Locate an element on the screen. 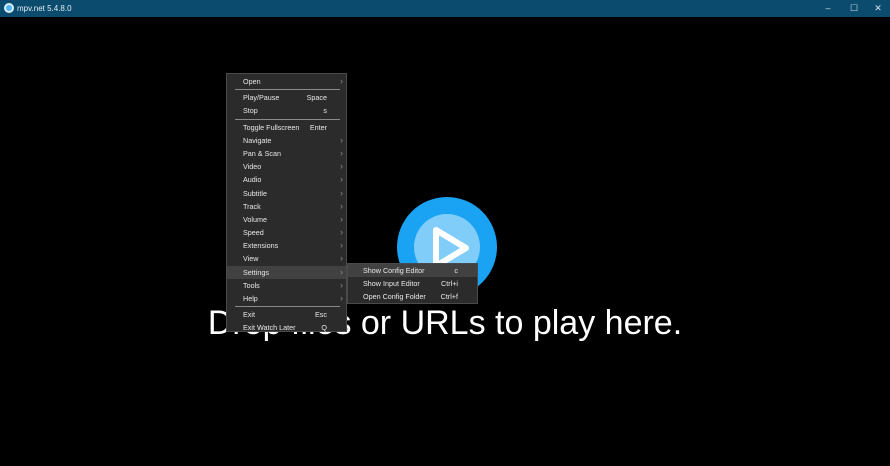  menu-item-label: Tools is located at coordinates (251, 285).